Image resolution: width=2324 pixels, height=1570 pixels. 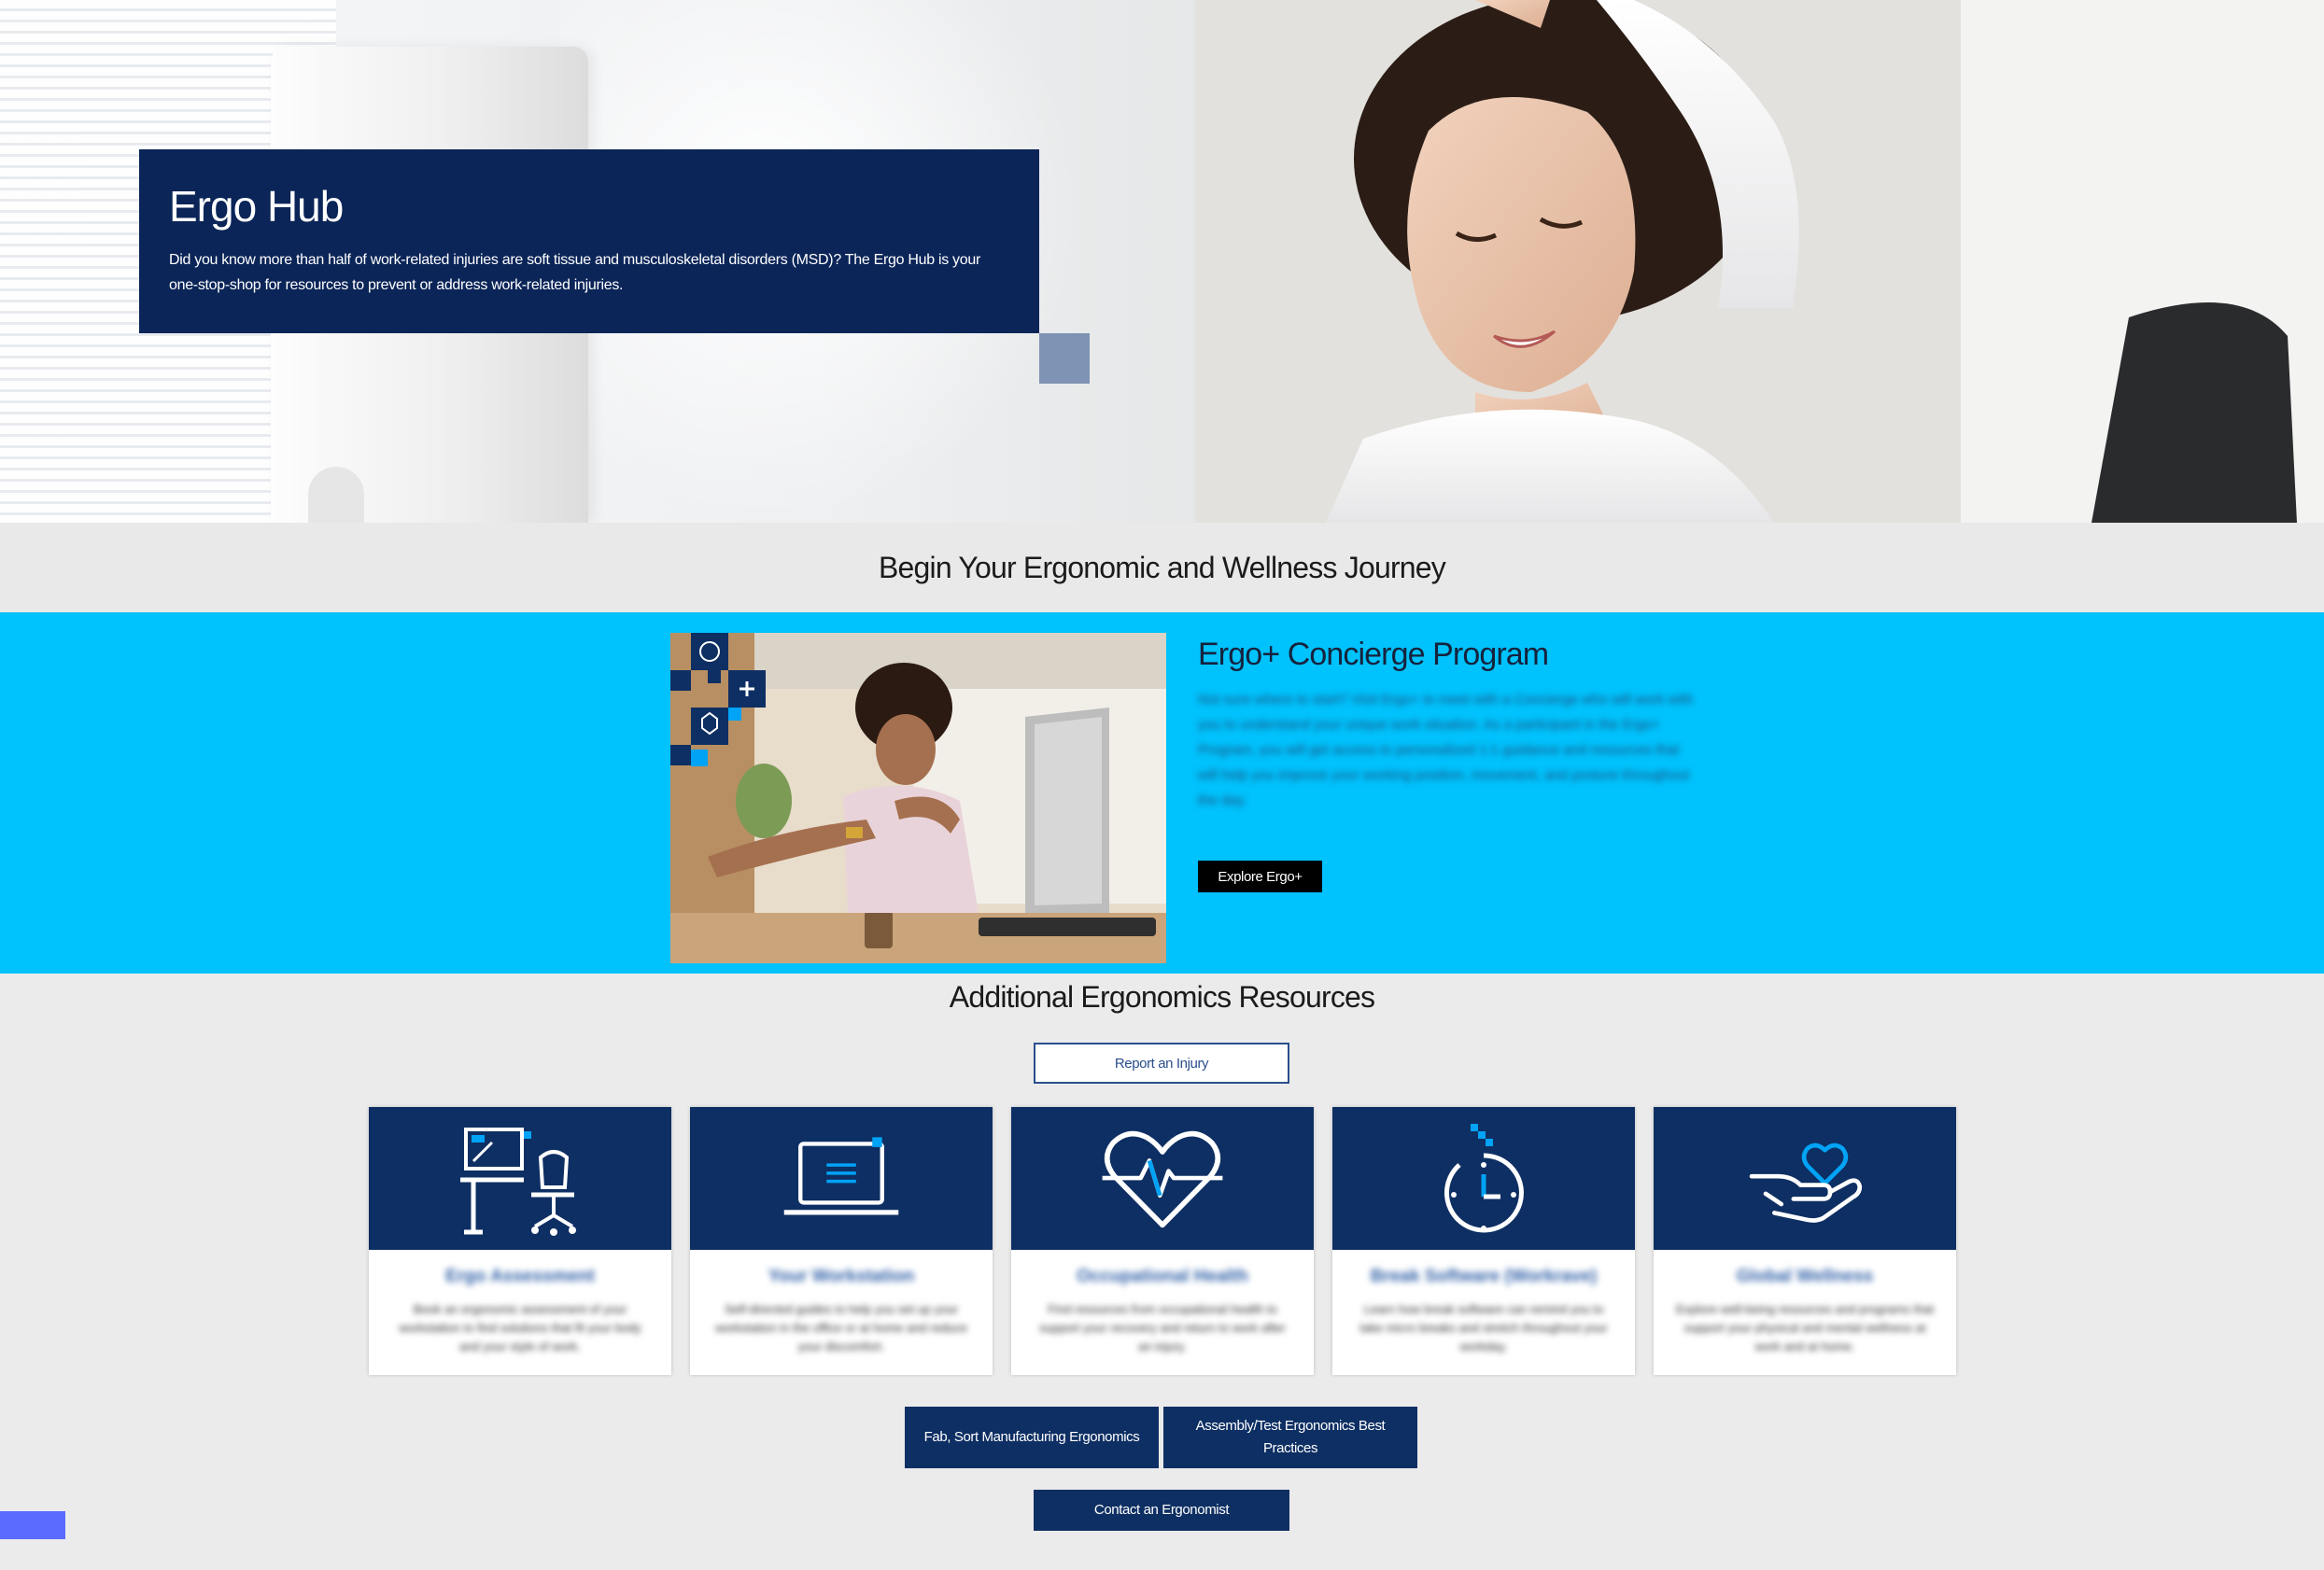 I want to click on card-title: Occupational Health, so click(x=1162, y=1276).